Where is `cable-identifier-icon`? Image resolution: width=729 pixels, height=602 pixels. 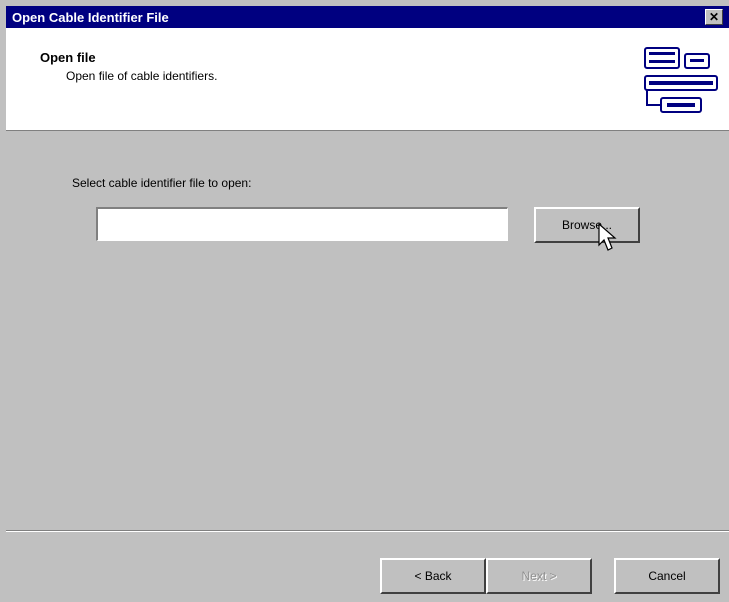
cable-identifier-icon is located at coordinates (681, 80).